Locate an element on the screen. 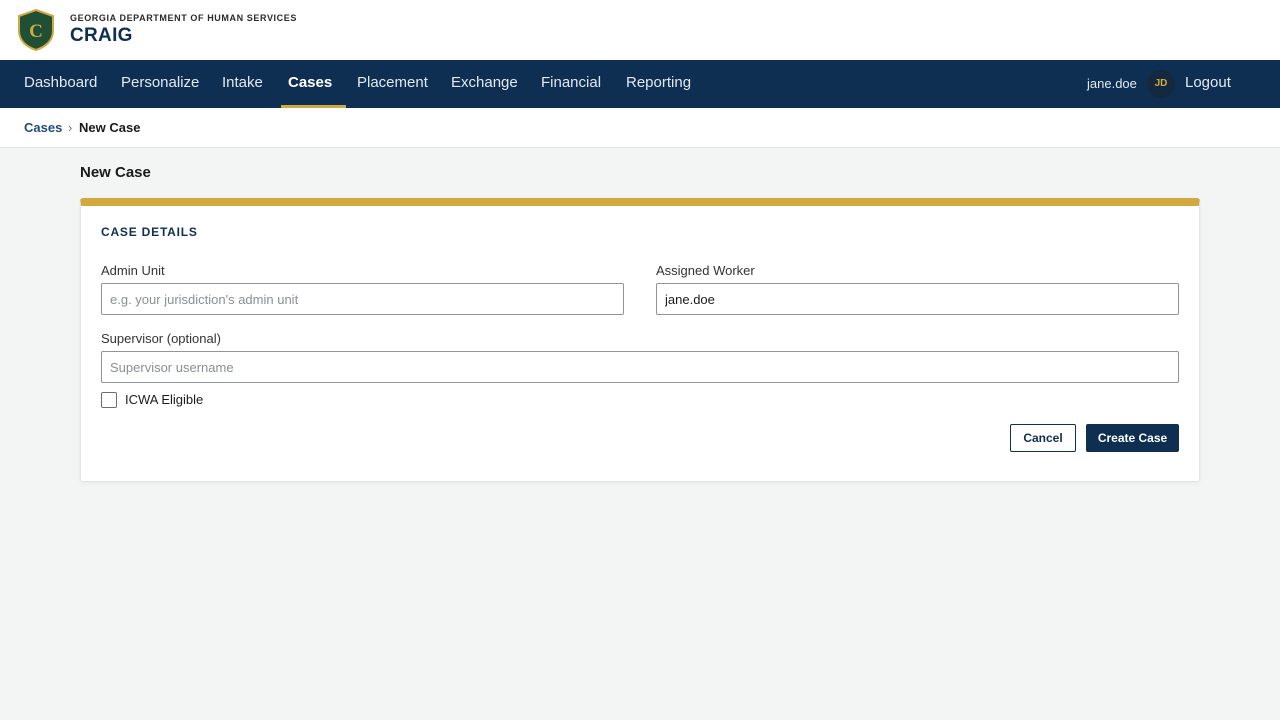  page-title: New Case is located at coordinates (115, 172).